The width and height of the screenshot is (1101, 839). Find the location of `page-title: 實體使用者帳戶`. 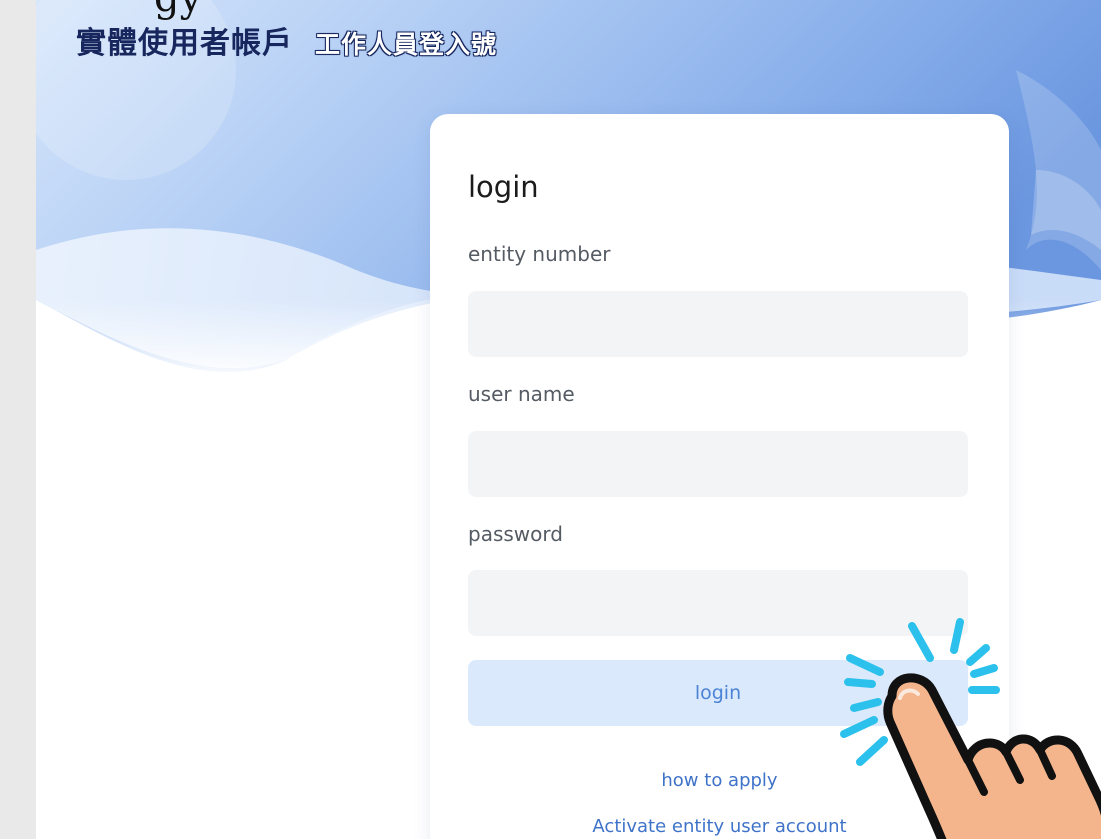

page-title: 實體使用者帳戶 is located at coordinates (184, 43).